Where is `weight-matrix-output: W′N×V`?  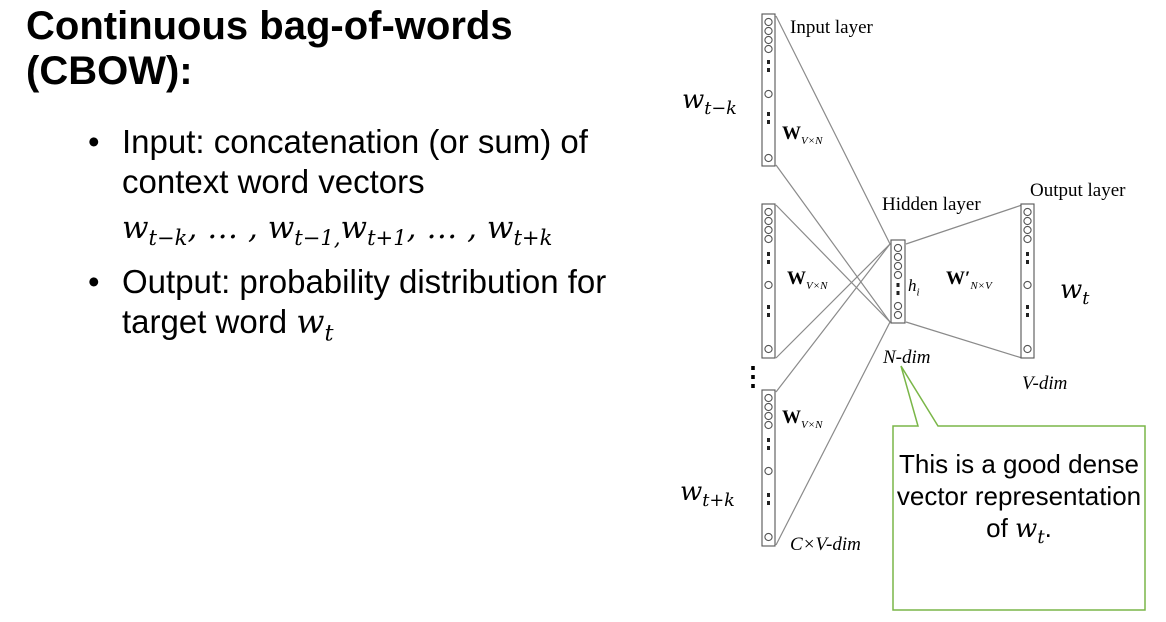 weight-matrix-output: W′N×V is located at coordinates (969, 282).